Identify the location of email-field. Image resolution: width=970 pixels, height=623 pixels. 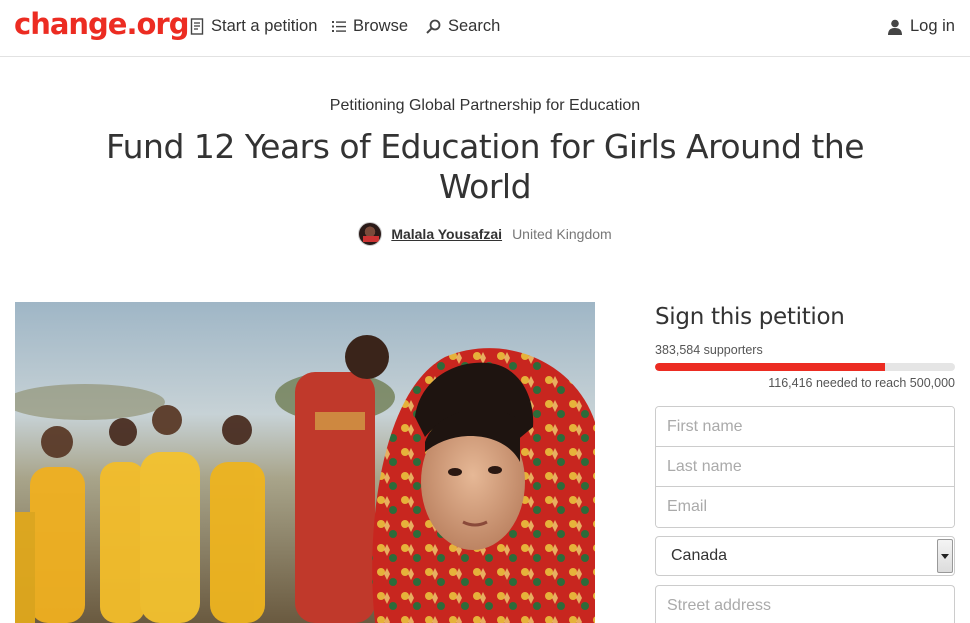
(805, 507).